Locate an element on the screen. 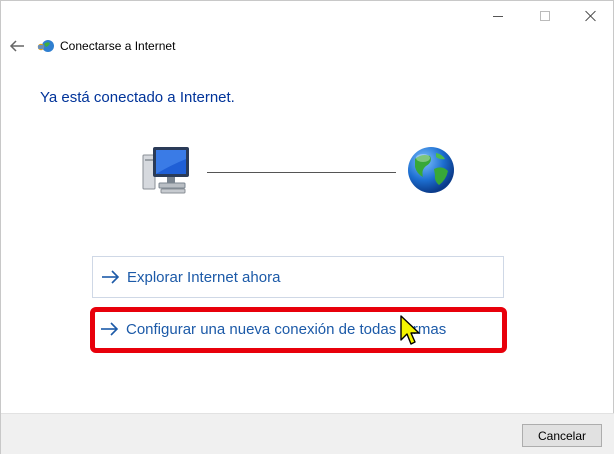 The width and height of the screenshot is (614, 454). maximize-button is located at coordinates (545, 16).